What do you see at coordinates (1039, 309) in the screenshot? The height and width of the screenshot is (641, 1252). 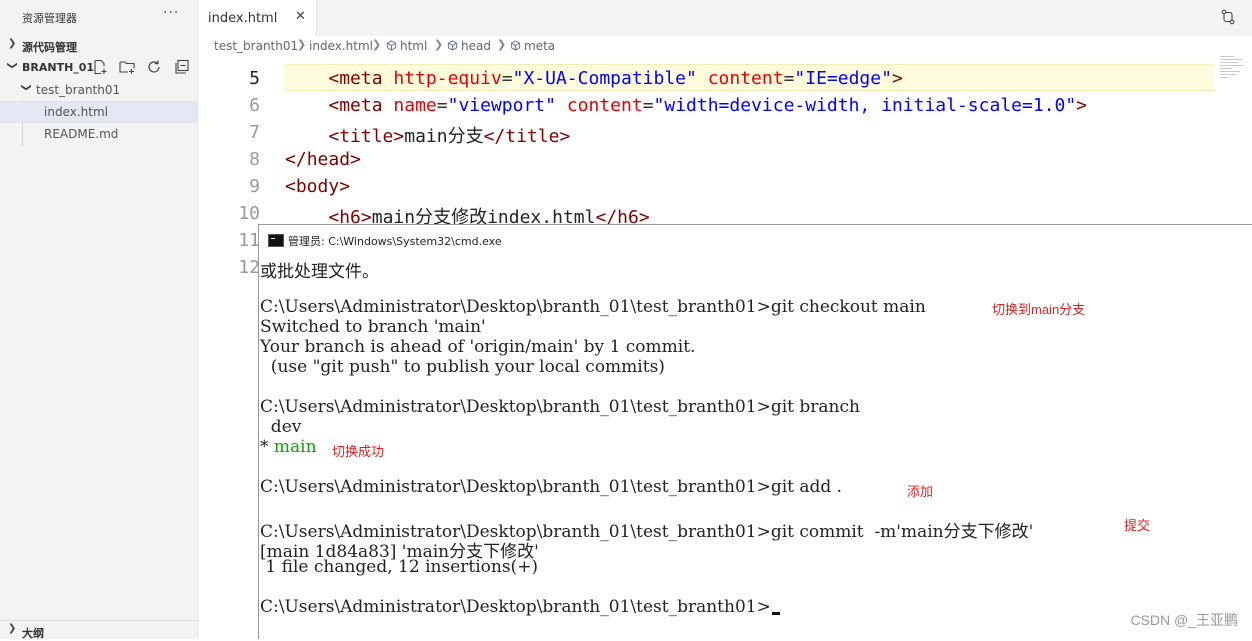 I see `annotation-note: 切换到main分支` at bounding box center [1039, 309].